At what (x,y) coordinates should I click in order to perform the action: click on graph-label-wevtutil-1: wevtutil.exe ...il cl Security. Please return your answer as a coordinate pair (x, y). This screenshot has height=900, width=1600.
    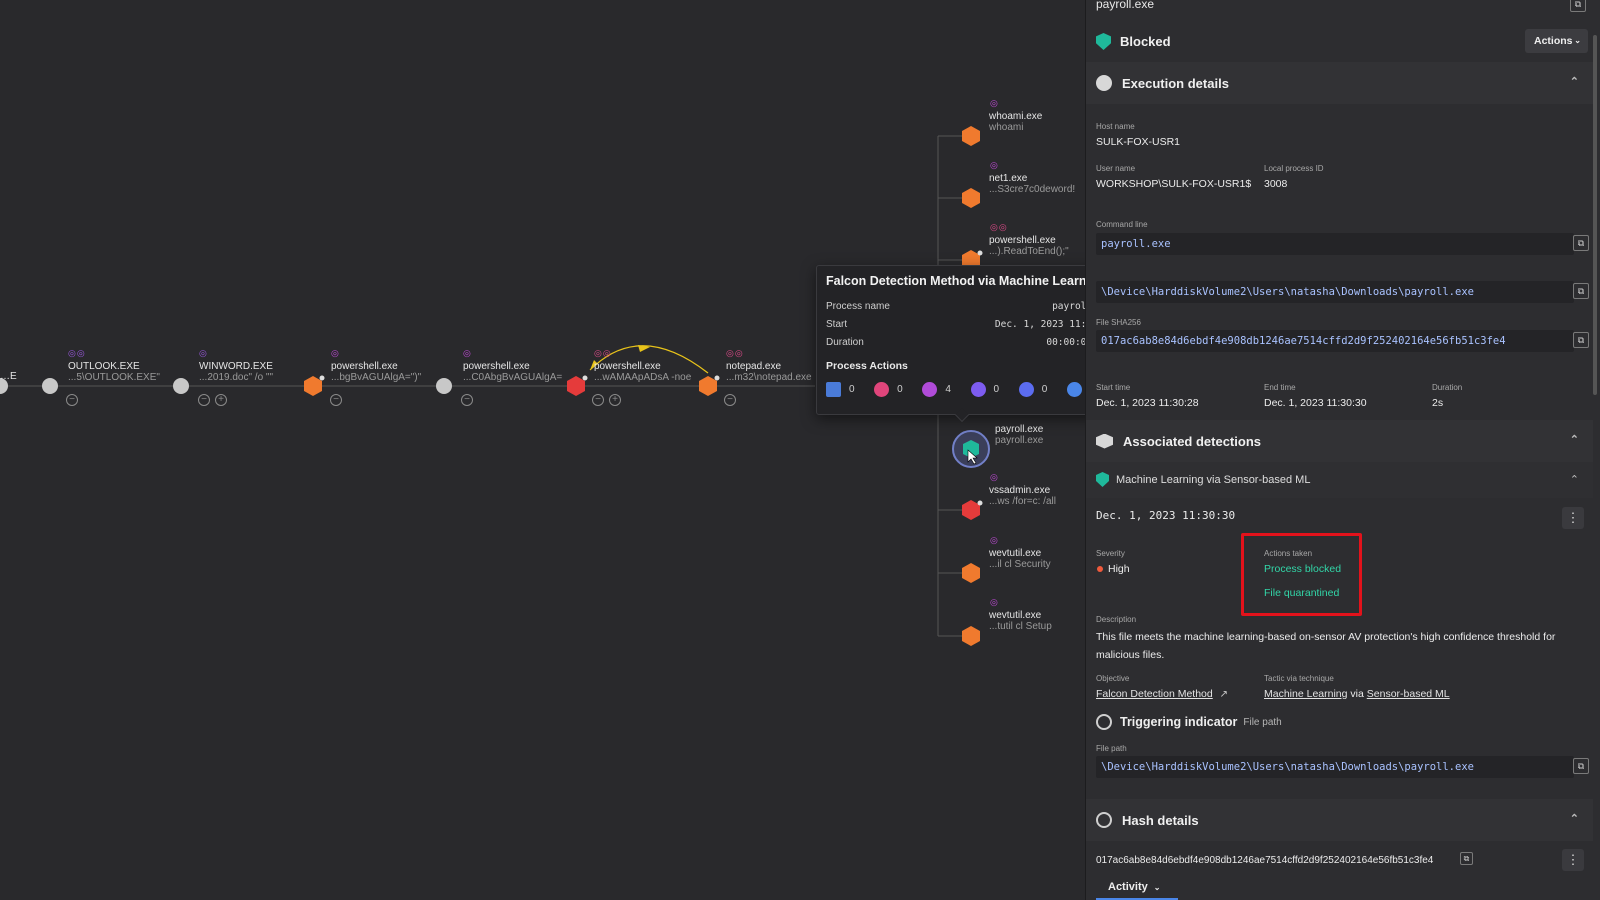
    Looking at the image, I should click on (1020, 559).